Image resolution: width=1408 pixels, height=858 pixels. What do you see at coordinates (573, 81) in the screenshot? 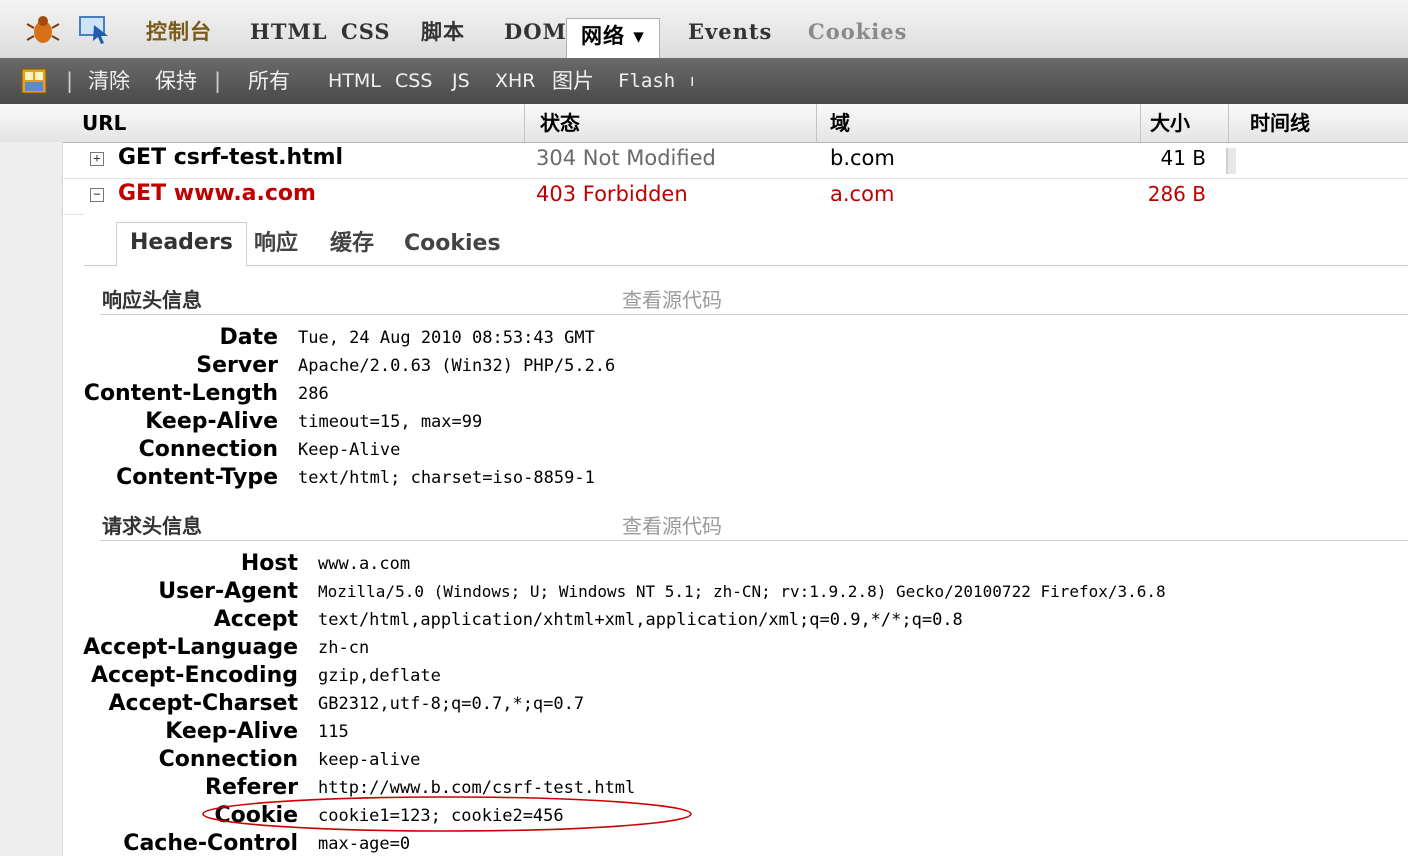
I see `filter-images-button: 图片` at bounding box center [573, 81].